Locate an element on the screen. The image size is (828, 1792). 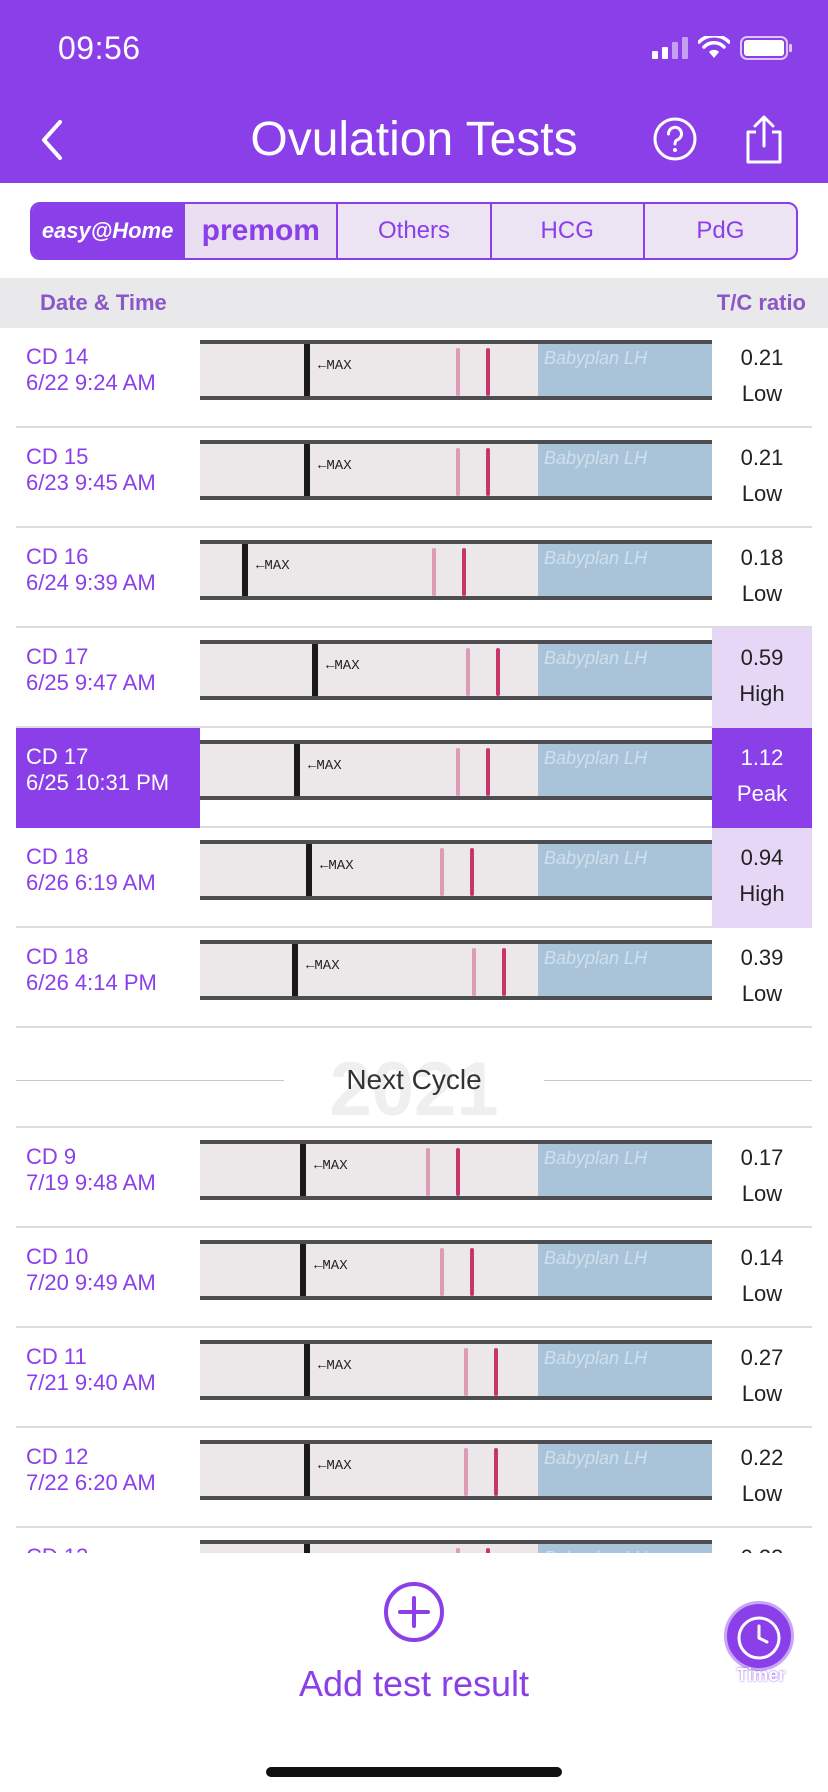
cycle-day: CD 13 is located at coordinates (113, 1548).